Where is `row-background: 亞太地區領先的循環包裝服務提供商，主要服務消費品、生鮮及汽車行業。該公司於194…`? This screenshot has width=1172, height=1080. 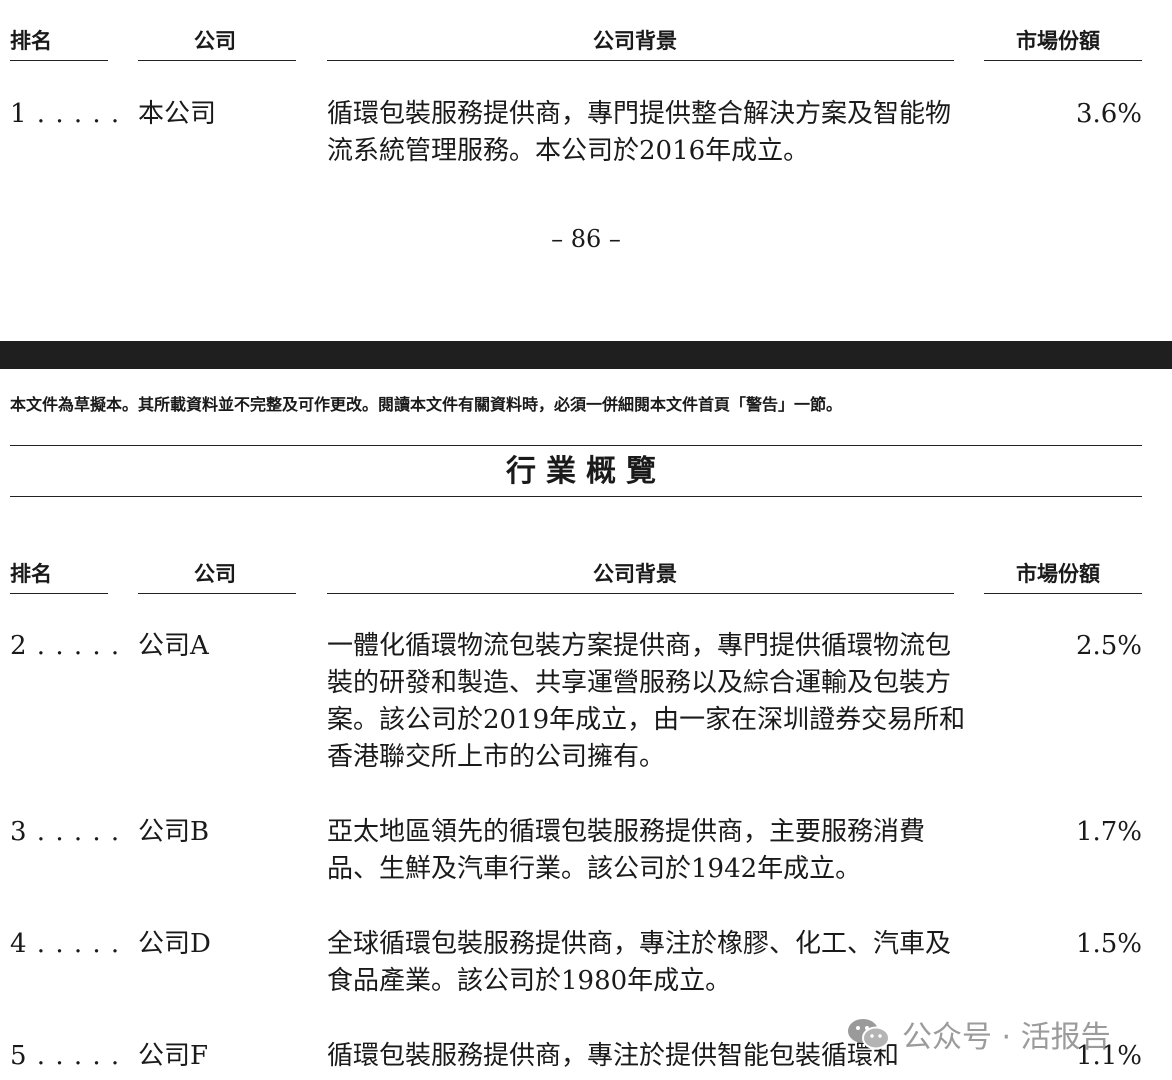
row-background: 亞太地區領先的循環包裝服務提供商，主要服務消費品、生鮮及汽車行業。該公司於194… is located at coordinates (626, 850).